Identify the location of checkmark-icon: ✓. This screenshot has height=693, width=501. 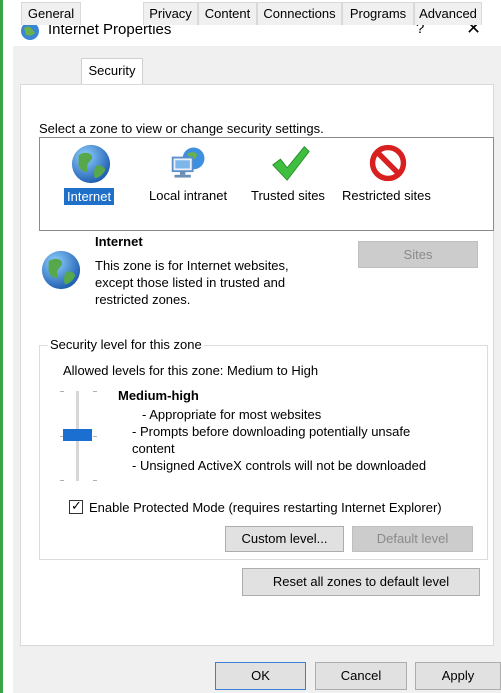
(76, 505).